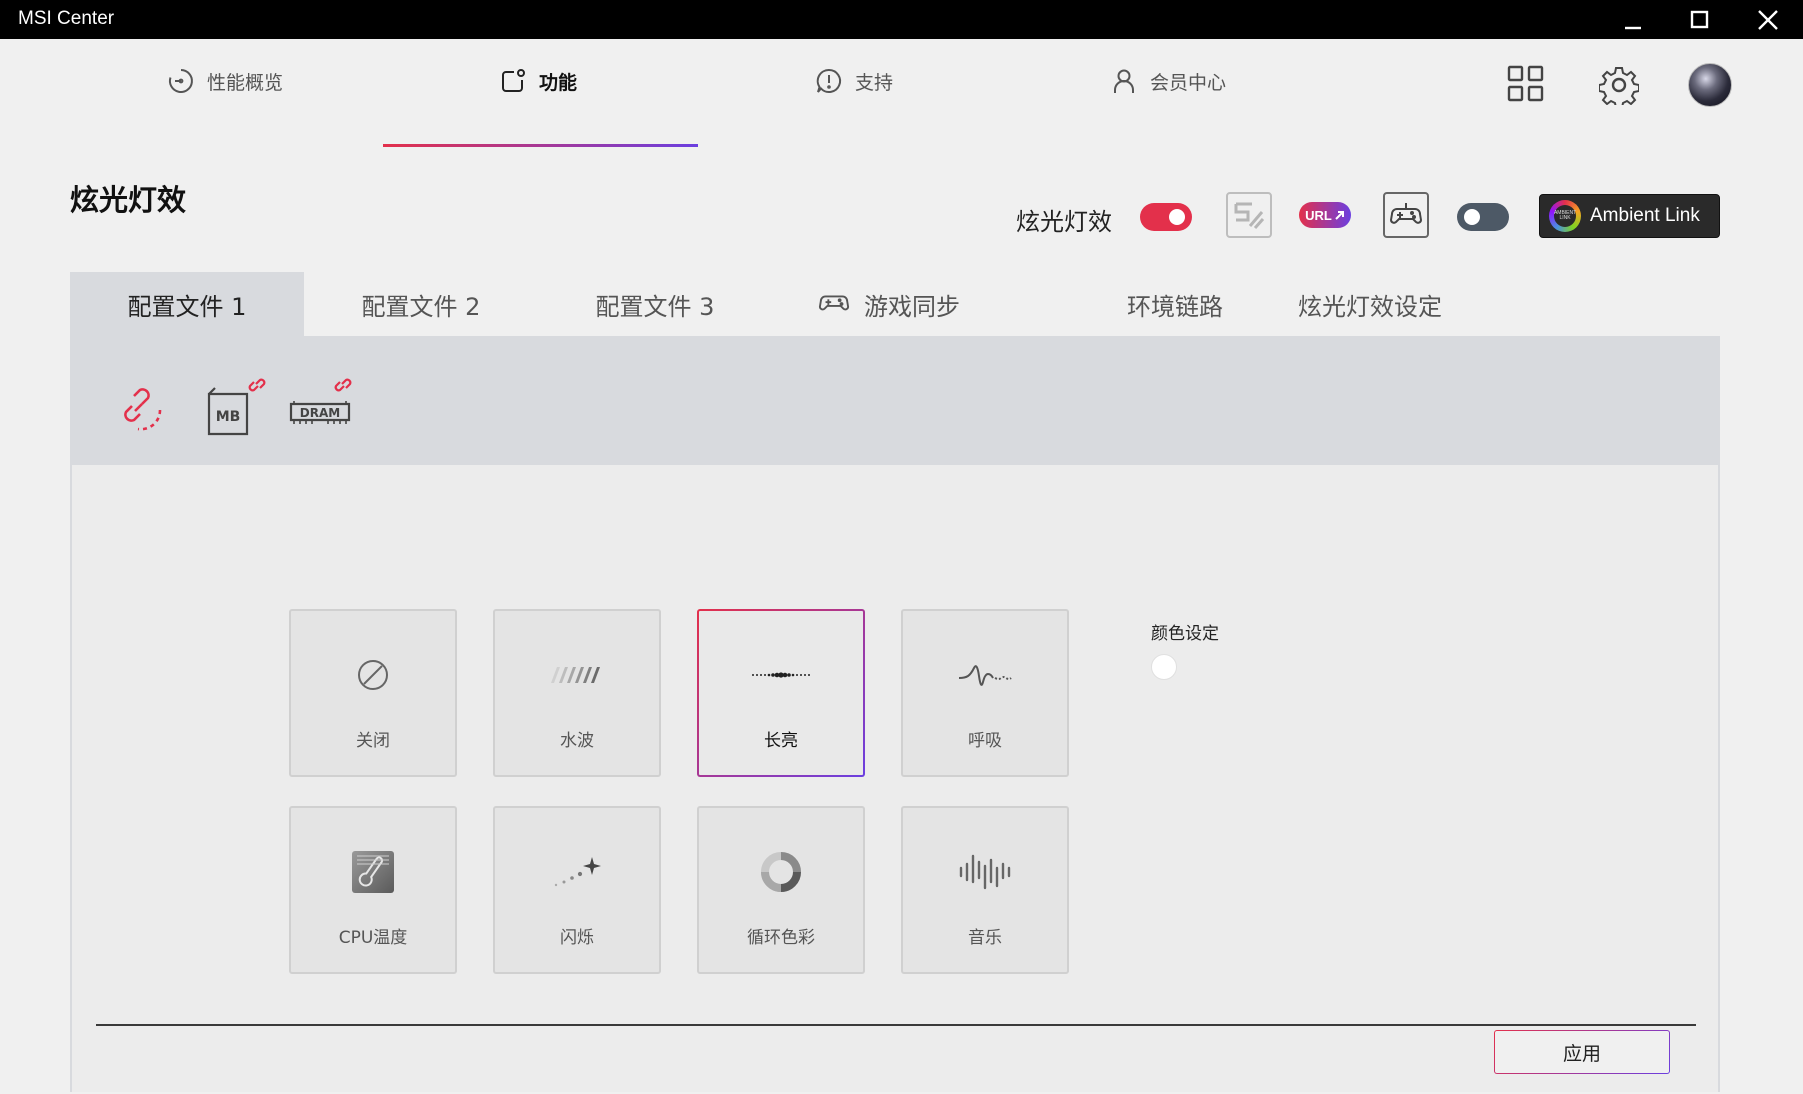 This screenshot has width=1803, height=1094. Describe the element at coordinates (1166, 217) in the screenshot. I see `rgb-main-toggle` at that location.